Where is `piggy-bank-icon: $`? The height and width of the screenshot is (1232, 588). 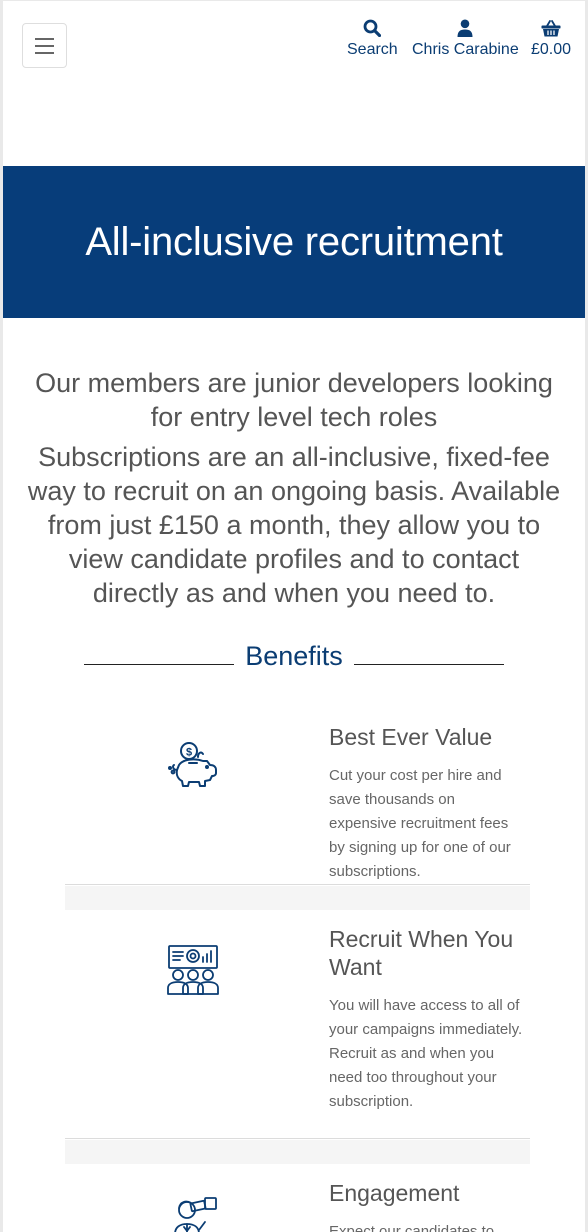 piggy-bank-icon: $ is located at coordinates (193, 767).